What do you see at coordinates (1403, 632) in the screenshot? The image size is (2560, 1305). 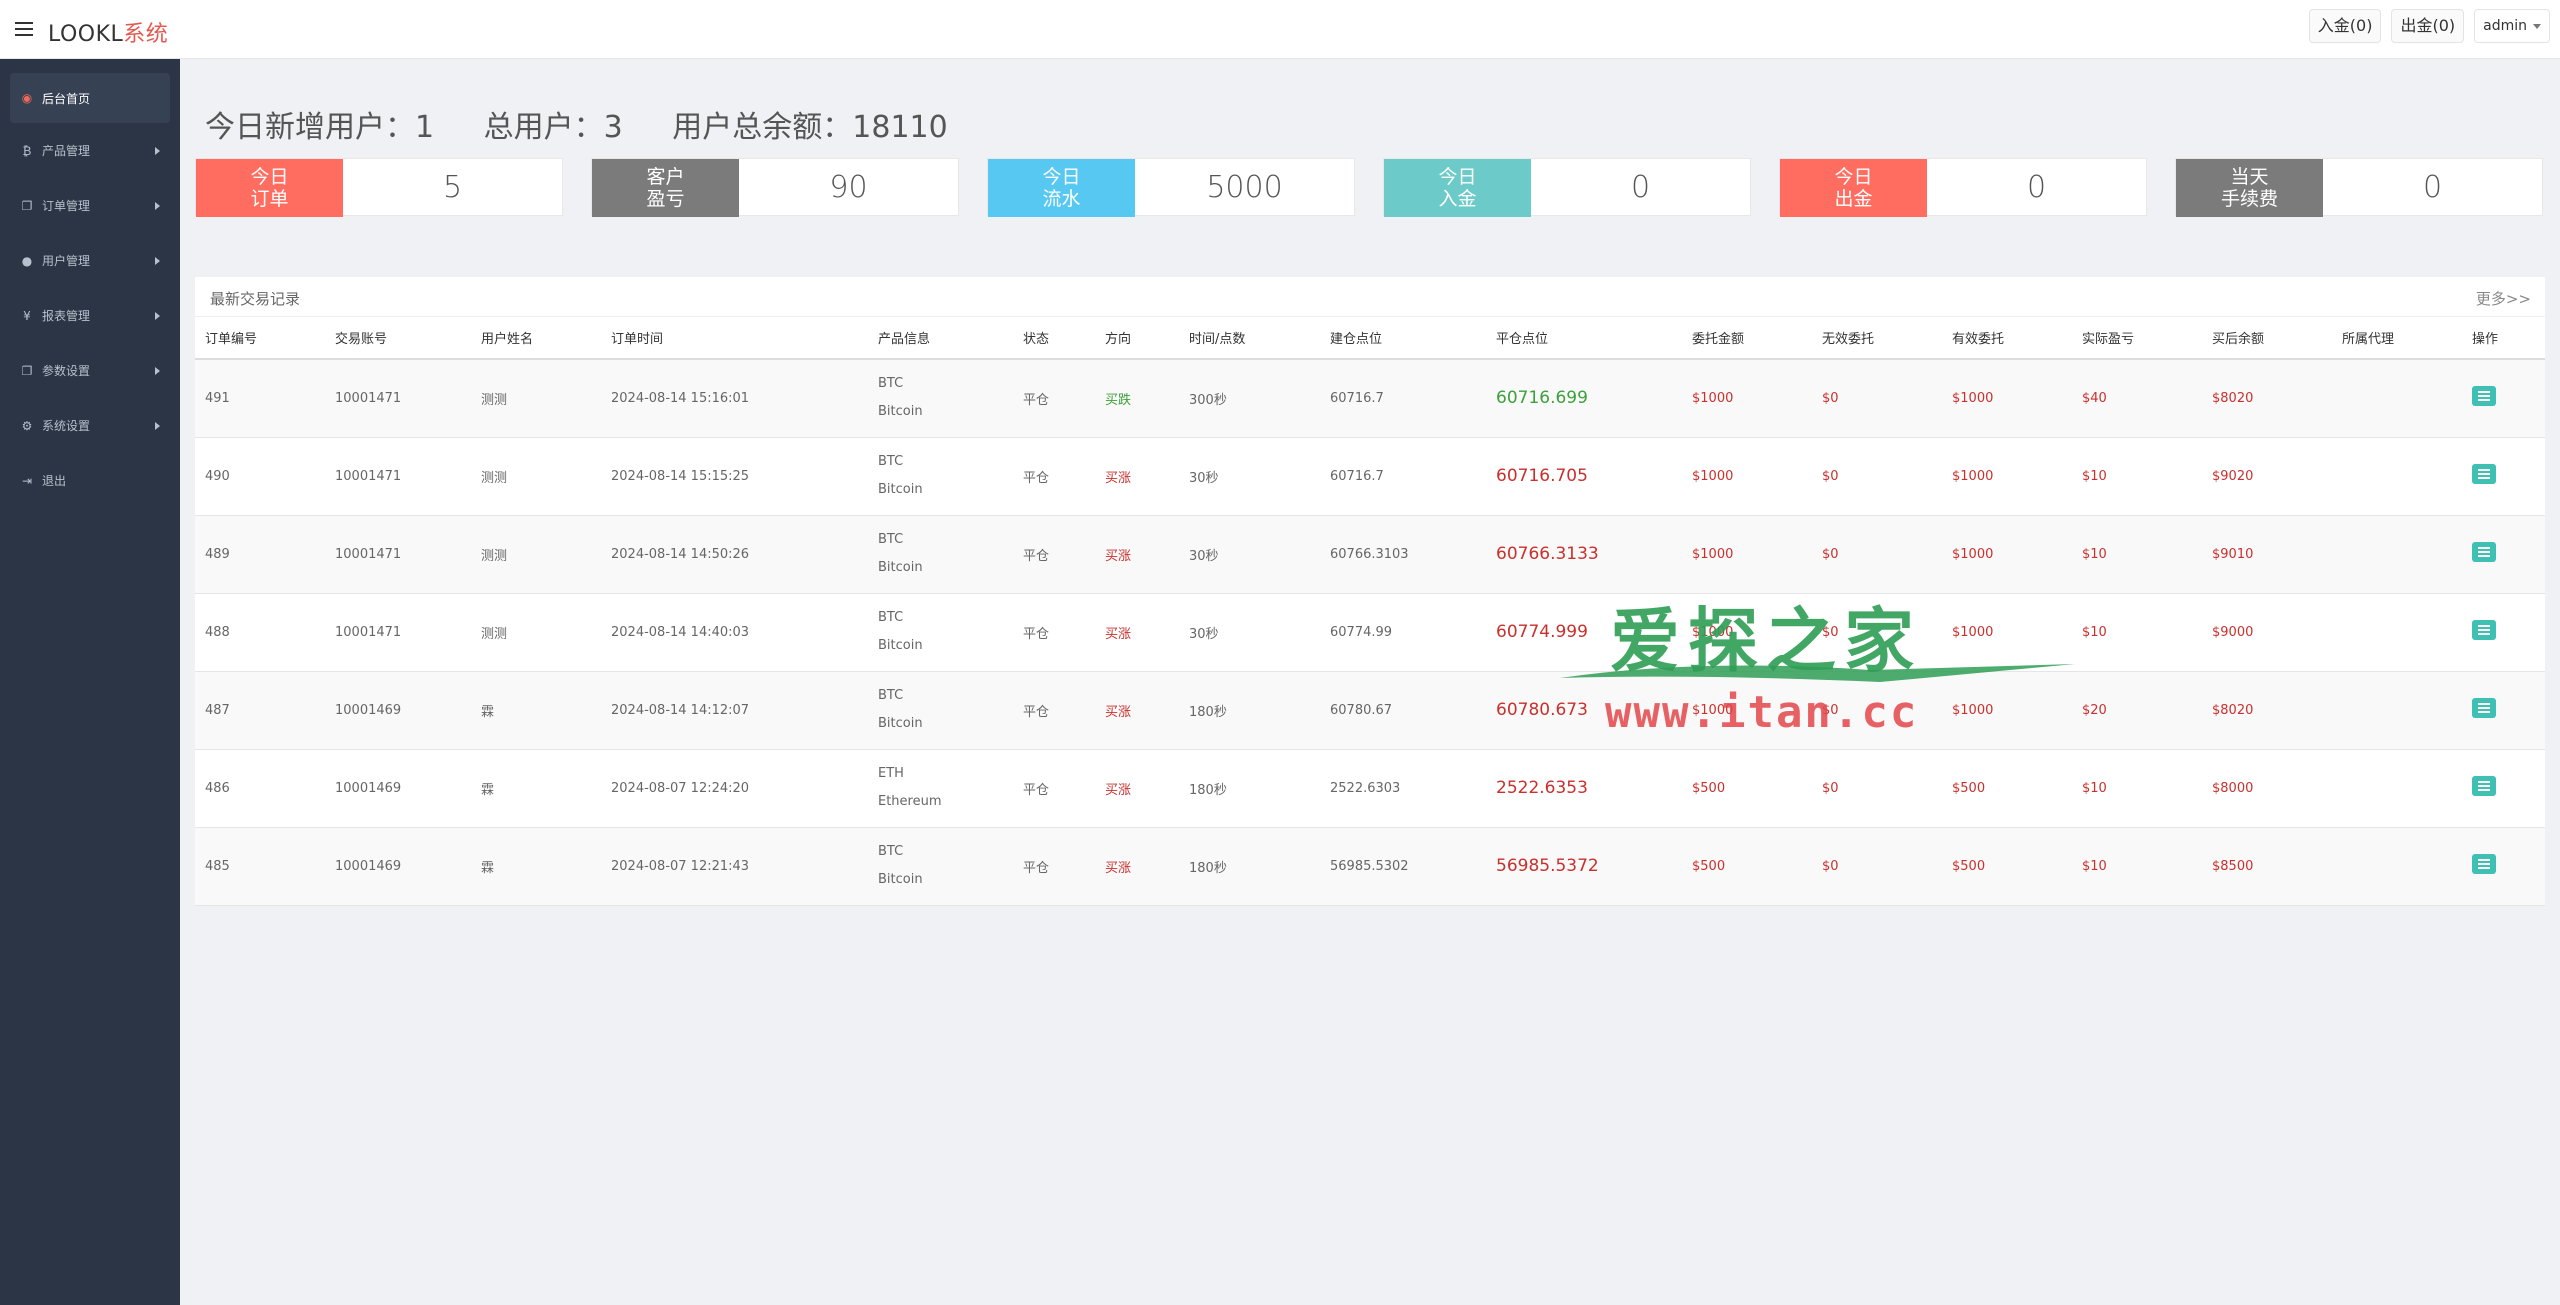 I see `open-price-cell: 60774.99` at bounding box center [1403, 632].